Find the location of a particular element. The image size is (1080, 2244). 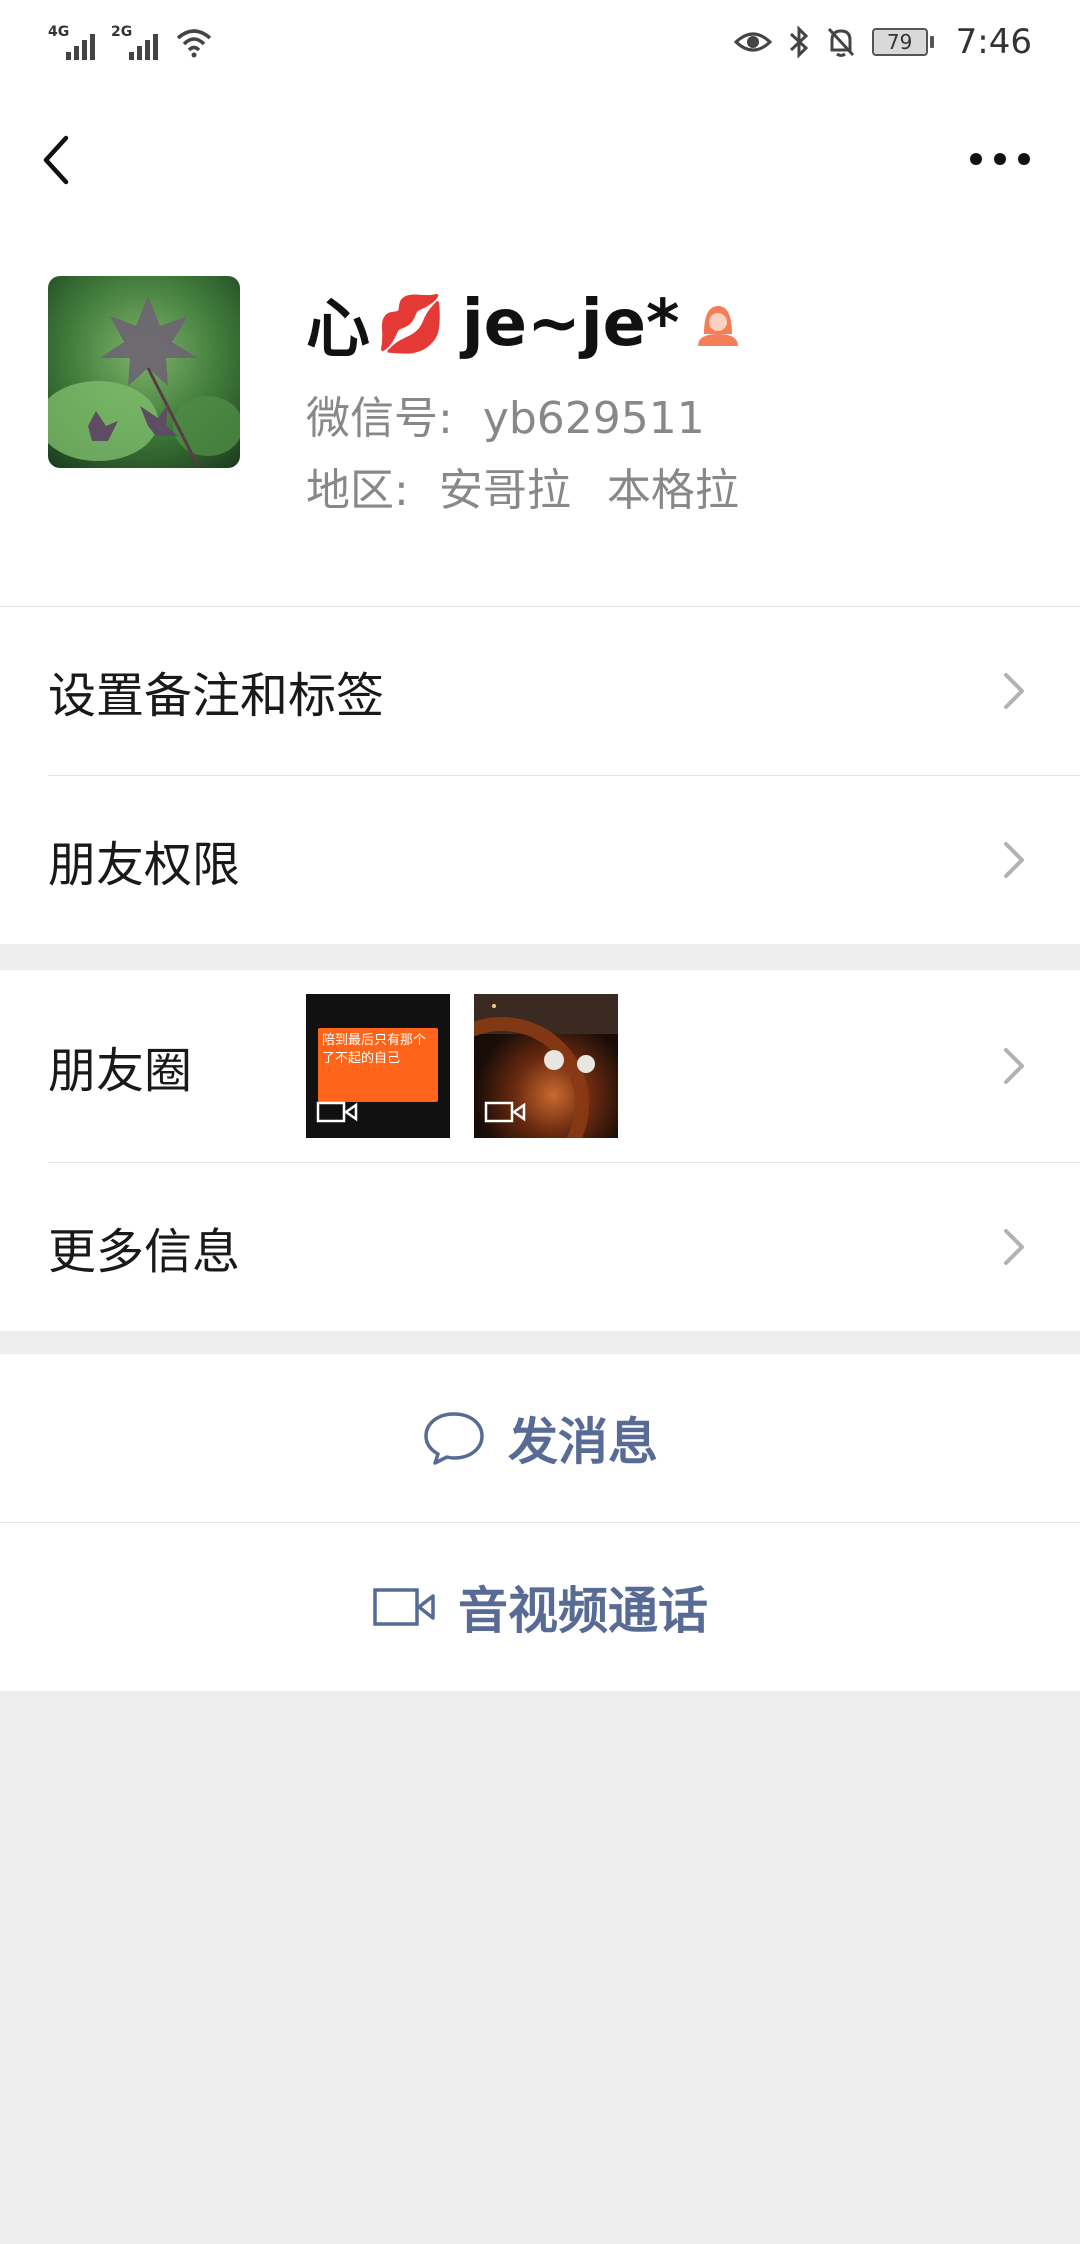

region-line: 地区: 安哥拉 本格拉 is located at coordinates (522, 486).